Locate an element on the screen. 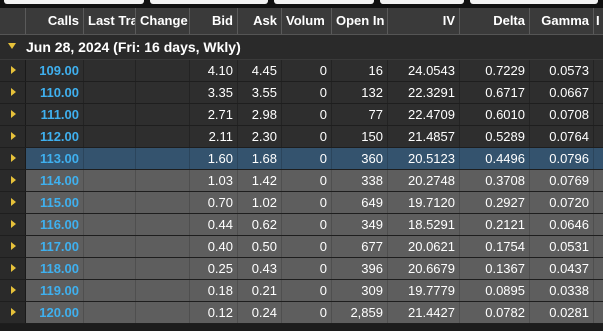  strike-cell: 117.00 is located at coordinates (55, 246).